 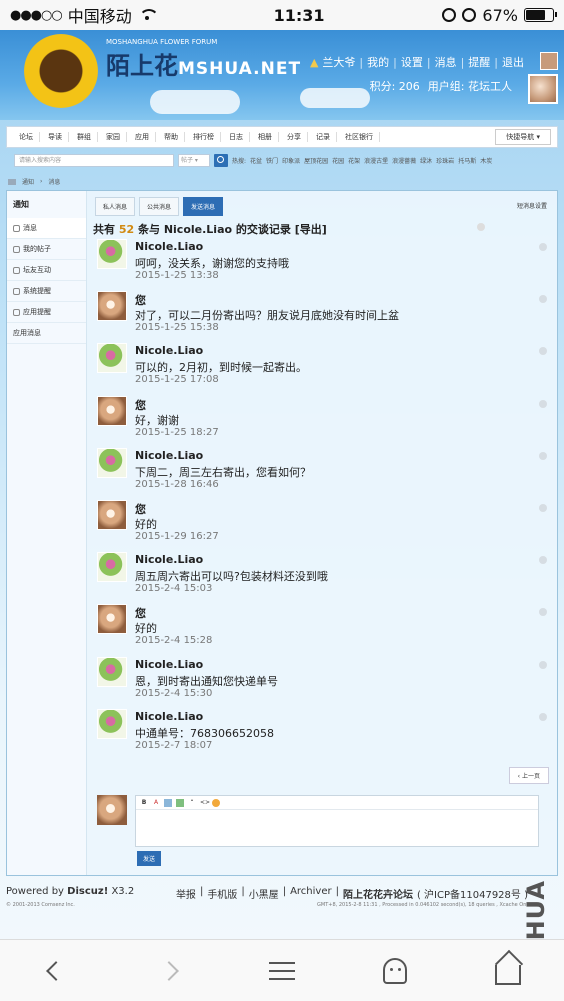 I want to click on user-nav-reminders: 提醒, so click(x=479, y=62).